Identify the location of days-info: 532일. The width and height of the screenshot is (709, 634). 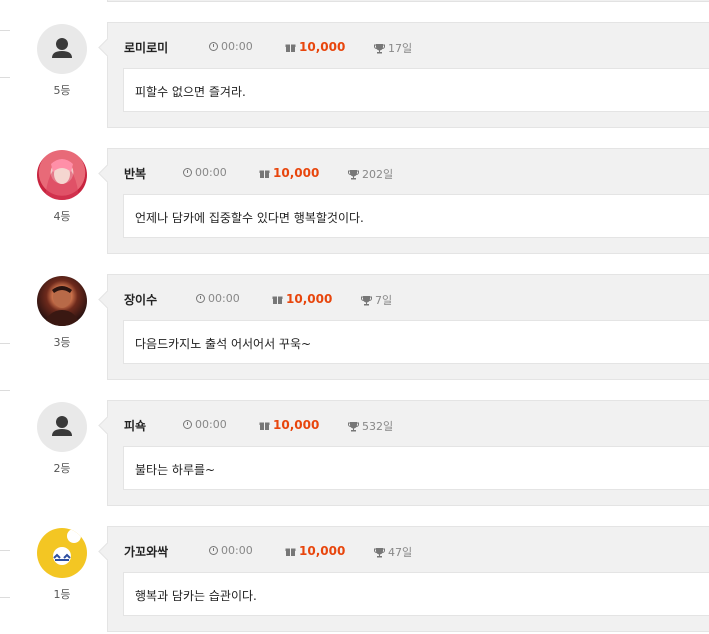
(370, 426).